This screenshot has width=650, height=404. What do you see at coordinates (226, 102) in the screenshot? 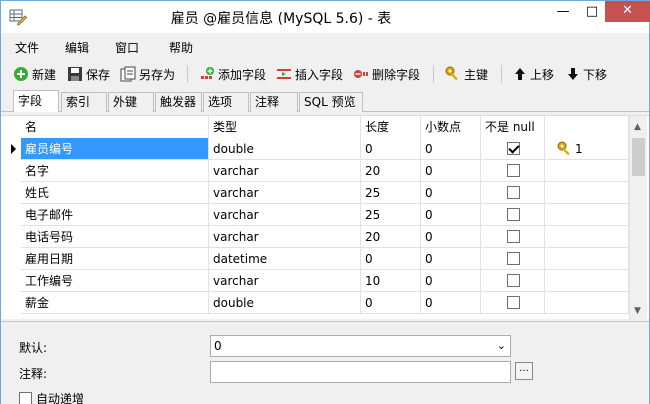
I see `tab-options: 选项` at bounding box center [226, 102].